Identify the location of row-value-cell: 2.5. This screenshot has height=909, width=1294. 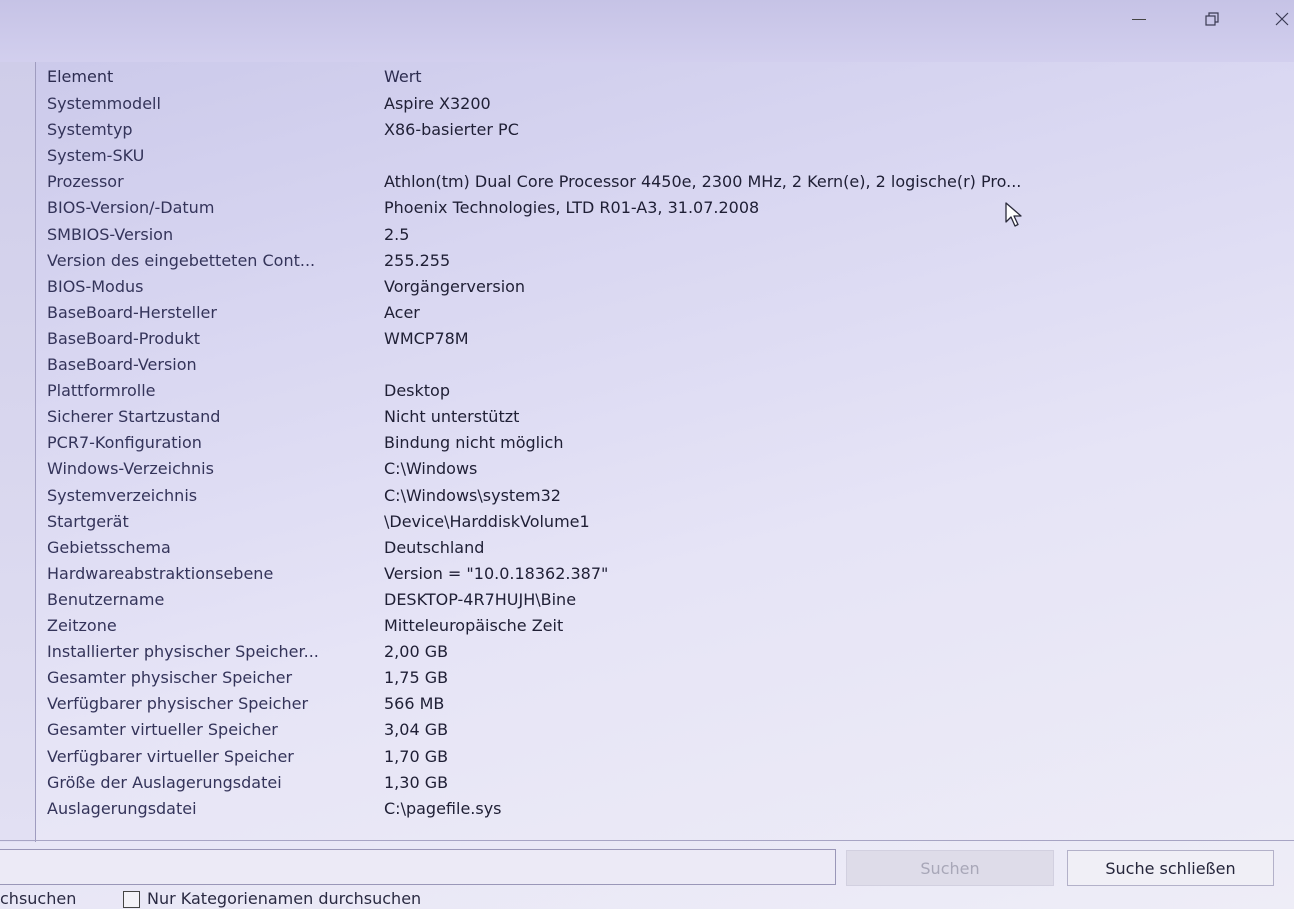
(397, 234).